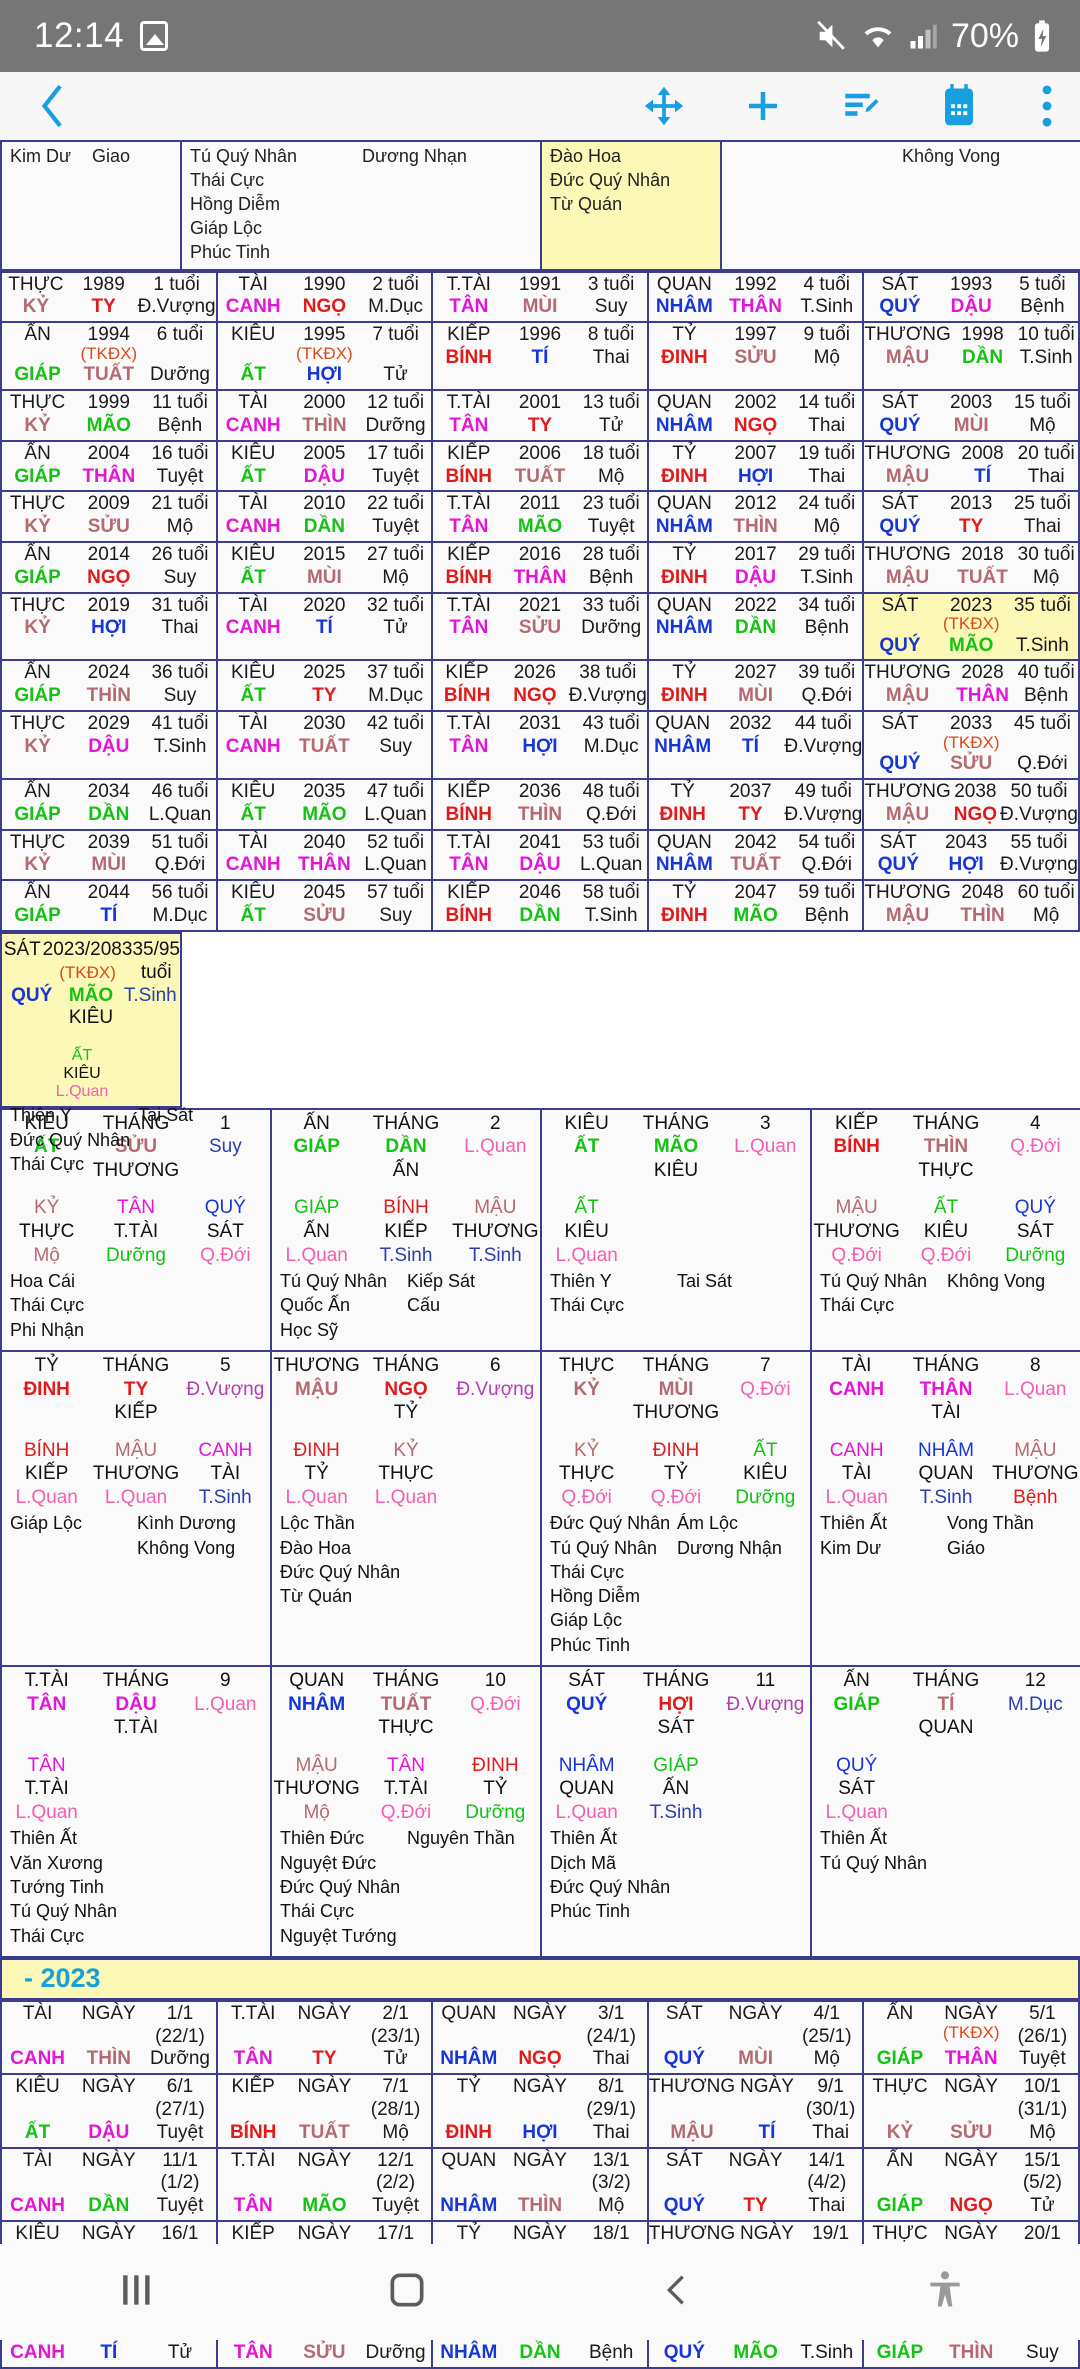 This screenshot has height=2369, width=1080. I want to click on year-pillar-cell: QUAN200214 tuổiNHÂMNGỌThai, so click(756, 415).